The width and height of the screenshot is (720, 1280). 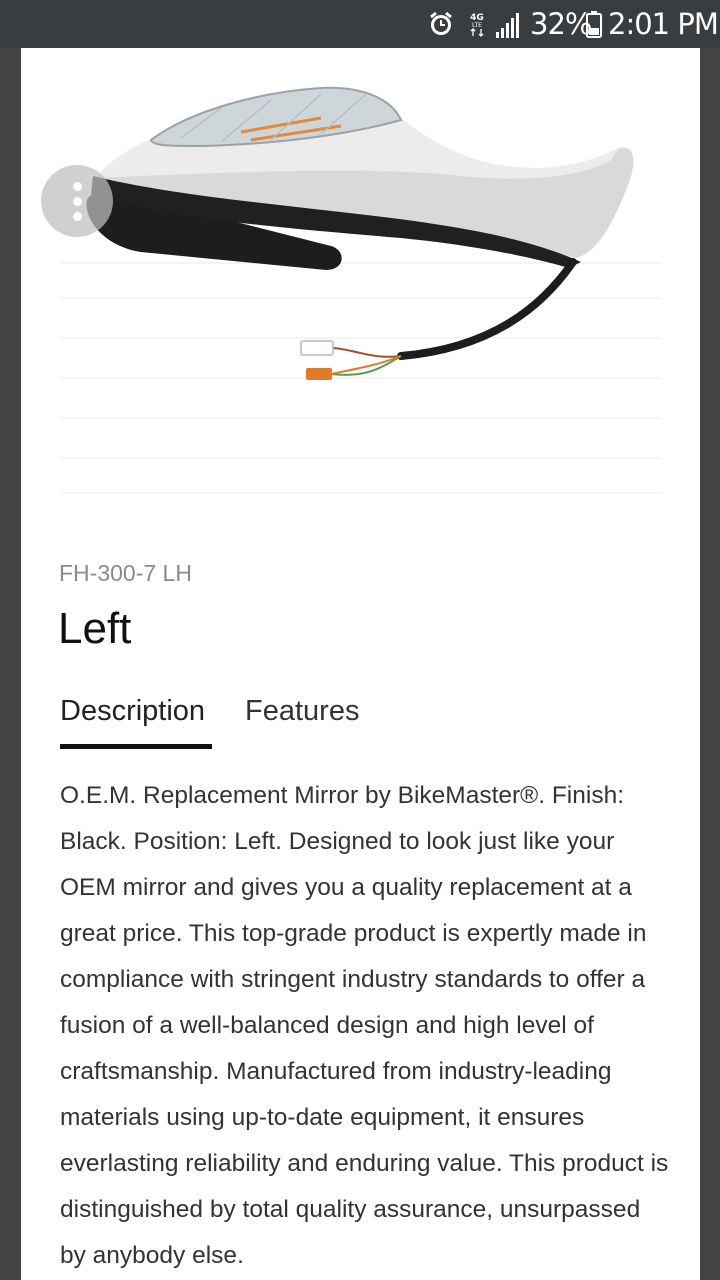 I want to click on tab-features: Features, so click(x=302, y=711).